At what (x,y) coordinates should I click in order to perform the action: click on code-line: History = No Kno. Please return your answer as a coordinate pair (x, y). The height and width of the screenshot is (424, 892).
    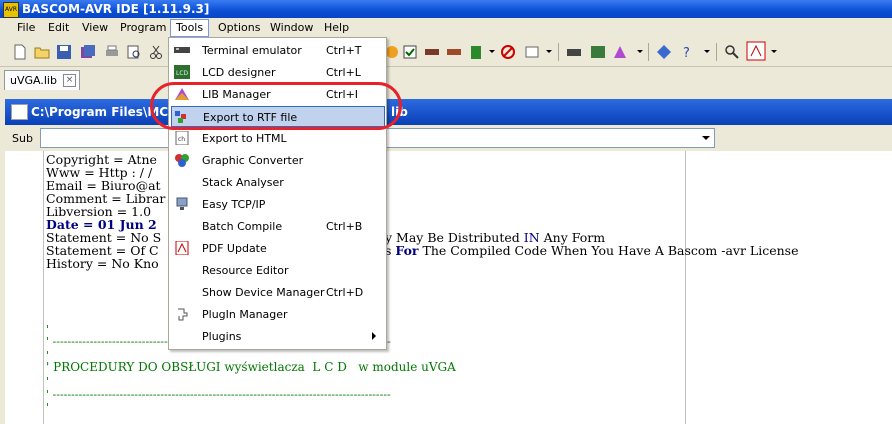
    Looking at the image, I should click on (102, 263).